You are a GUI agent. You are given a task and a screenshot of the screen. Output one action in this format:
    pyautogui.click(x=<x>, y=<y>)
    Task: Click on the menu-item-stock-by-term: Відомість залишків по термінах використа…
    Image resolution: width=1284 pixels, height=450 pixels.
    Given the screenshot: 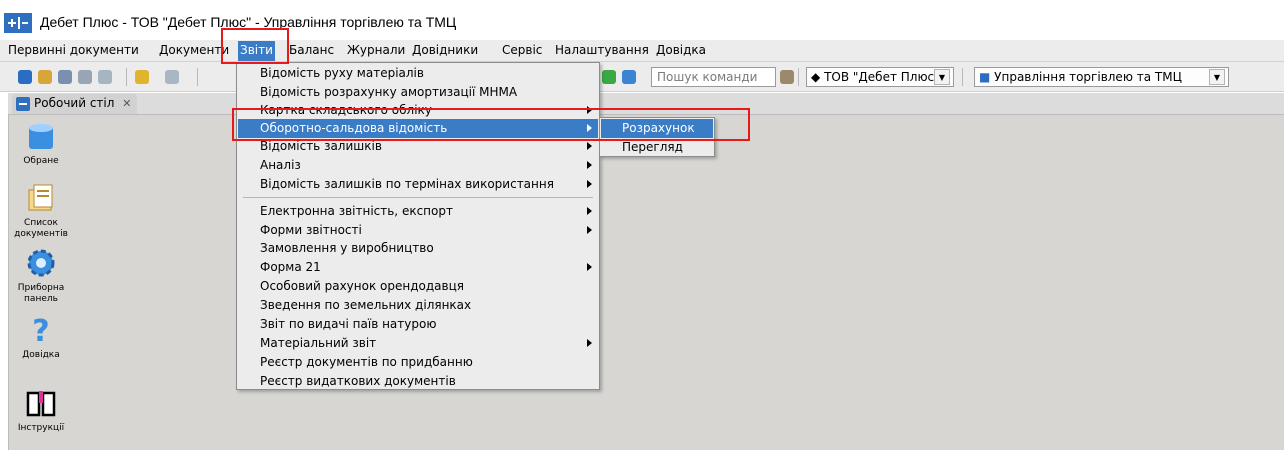 What is the action you would take?
    pyautogui.click(x=418, y=184)
    